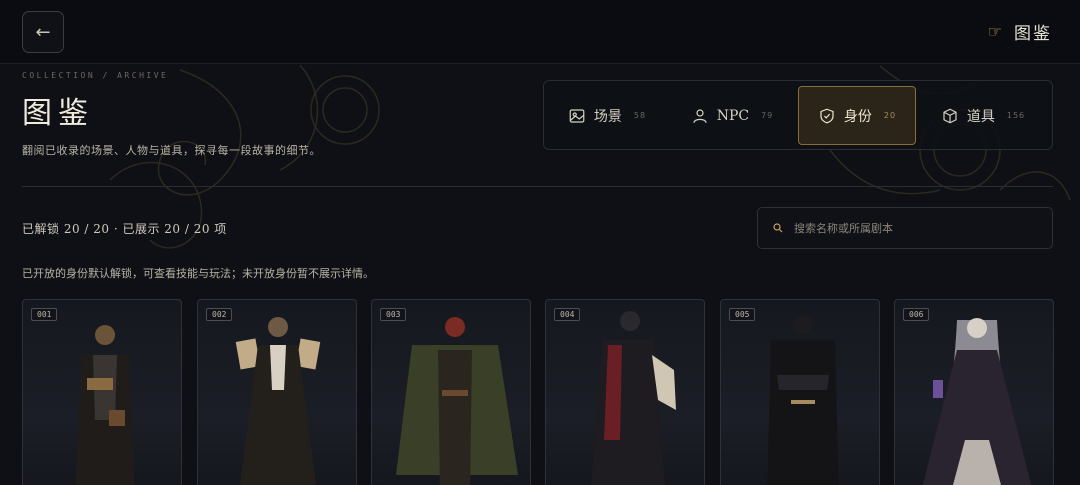  I want to click on tab-label: 身份, so click(857, 116).